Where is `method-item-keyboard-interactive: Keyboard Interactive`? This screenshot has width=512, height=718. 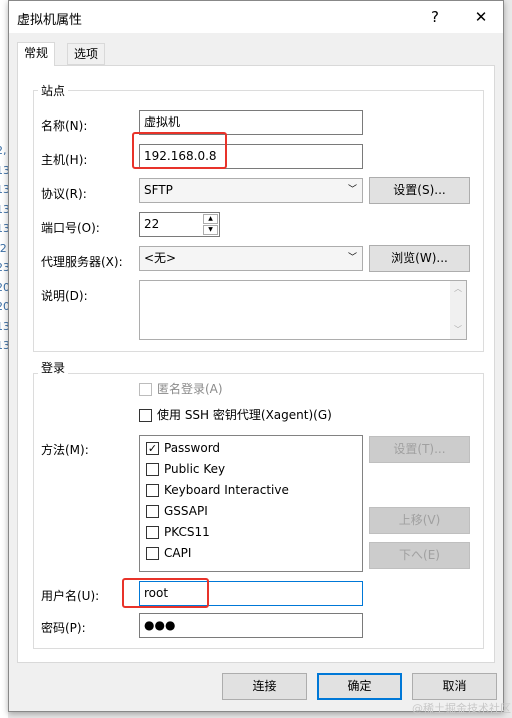 method-item-keyboard-interactive: Keyboard Interactive is located at coordinates (251, 490).